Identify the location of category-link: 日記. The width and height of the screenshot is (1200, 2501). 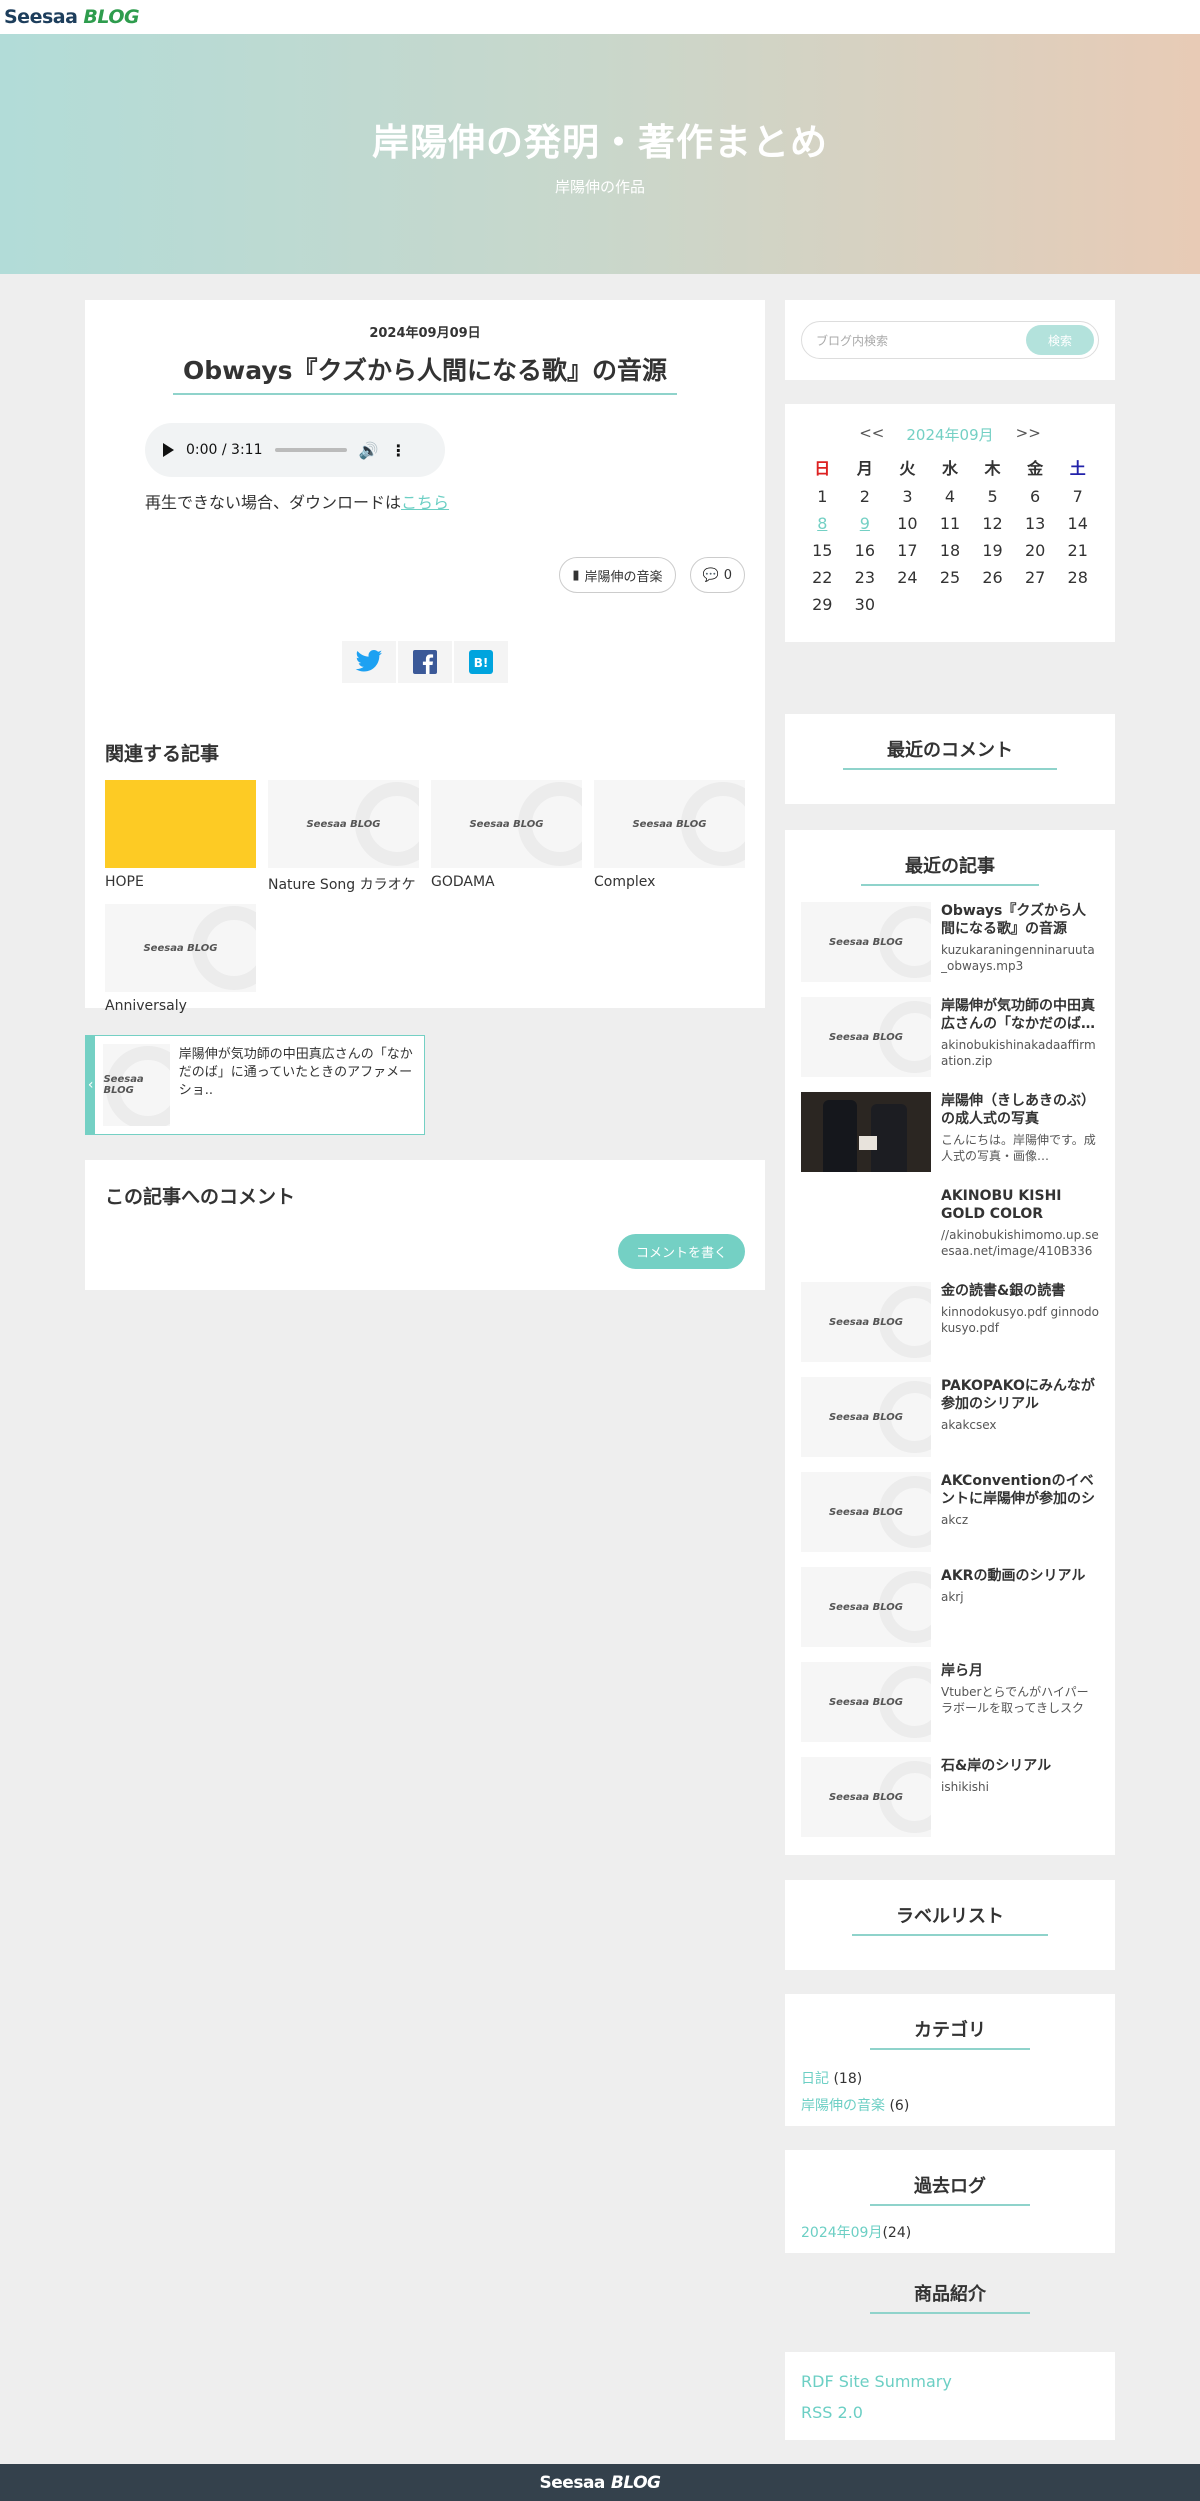
(815, 2079).